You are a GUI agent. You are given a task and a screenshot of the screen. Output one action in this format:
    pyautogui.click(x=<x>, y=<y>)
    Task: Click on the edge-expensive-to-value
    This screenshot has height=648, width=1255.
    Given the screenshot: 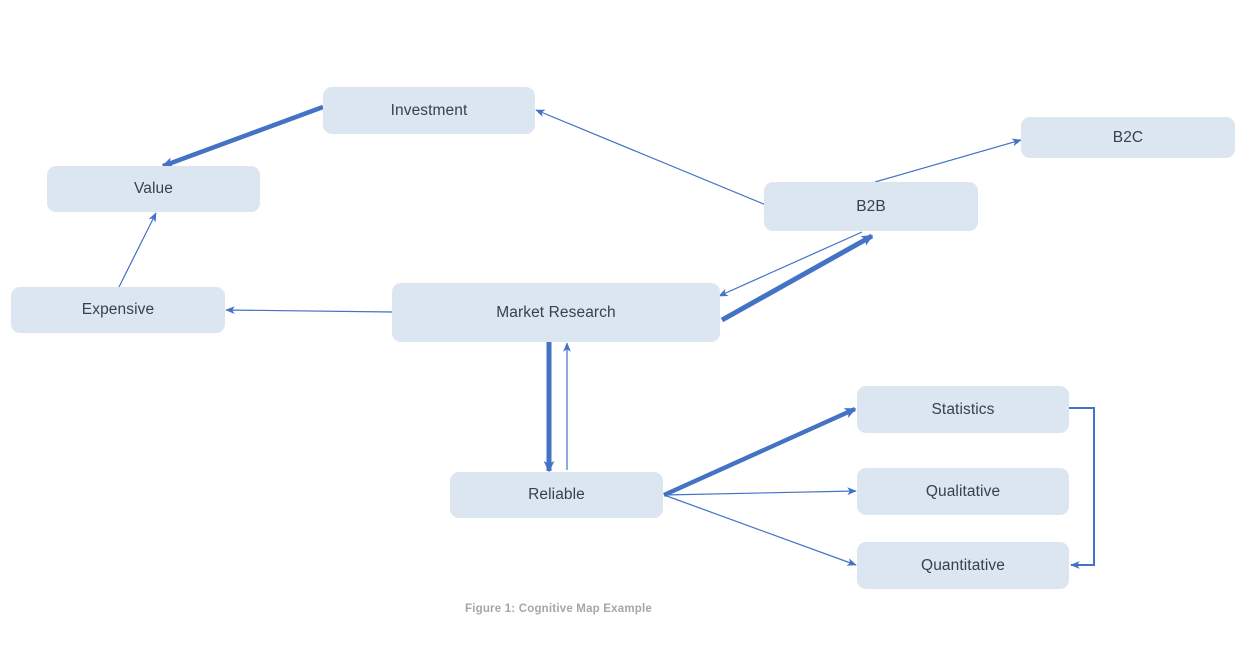 What is the action you would take?
    pyautogui.click(x=137, y=250)
    